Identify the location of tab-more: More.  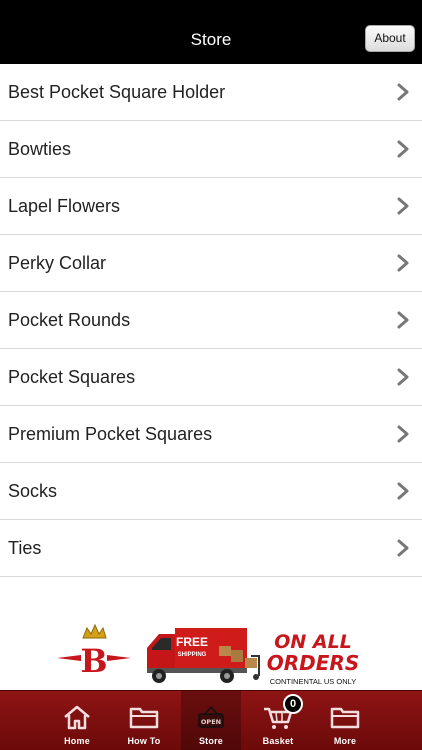
(345, 720).